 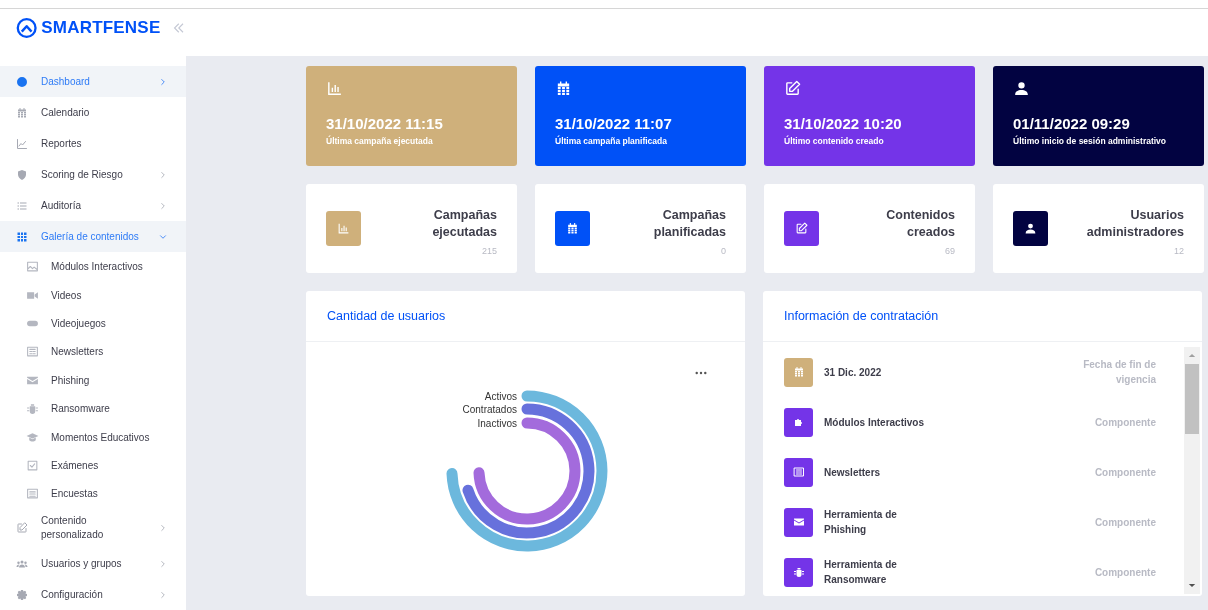 I want to click on card-label: Último contenido creado, so click(x=834, y=141).